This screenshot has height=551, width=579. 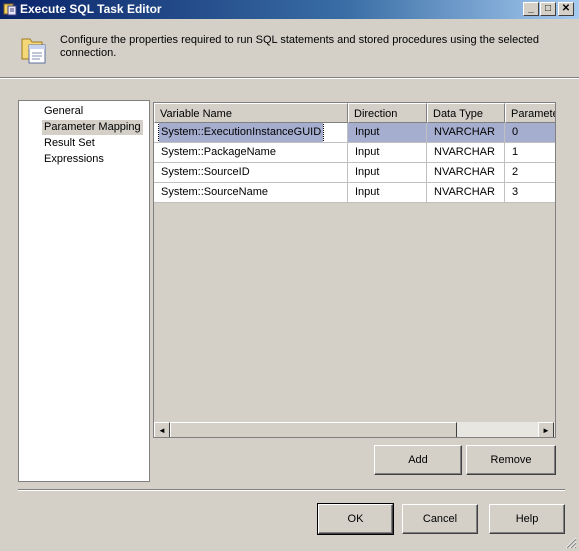 What do you see at coordinates (63, 111) in the screenshot?
I see `nav-item-general: General` at bounding box center [63, 111].